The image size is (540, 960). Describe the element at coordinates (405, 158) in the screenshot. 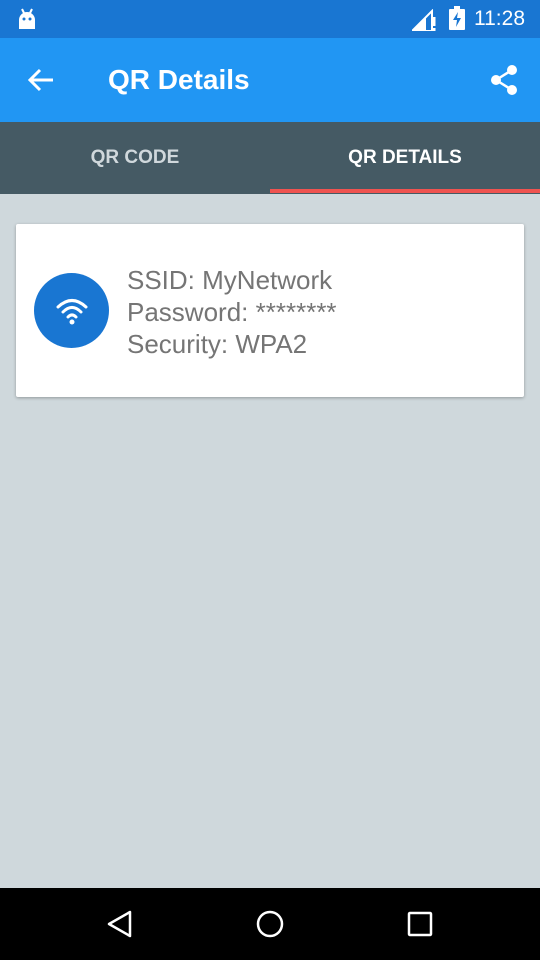

I see `tab-qr-details: QR DETAILS` at that location.